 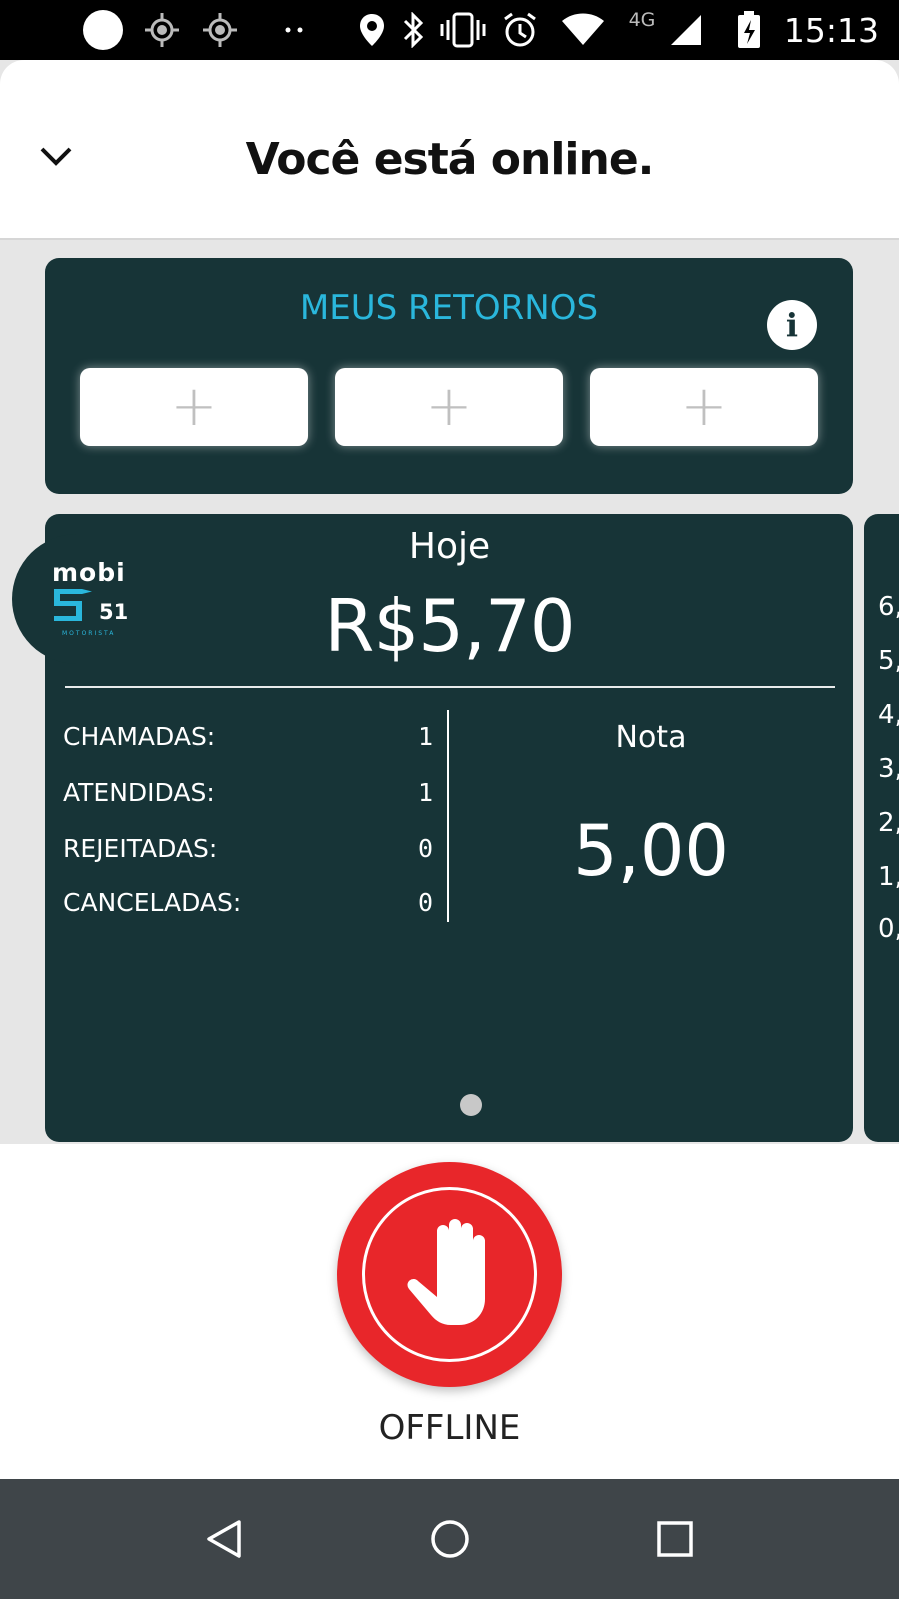 I want to click on more-dots-icon, so click(x=295, y=30).